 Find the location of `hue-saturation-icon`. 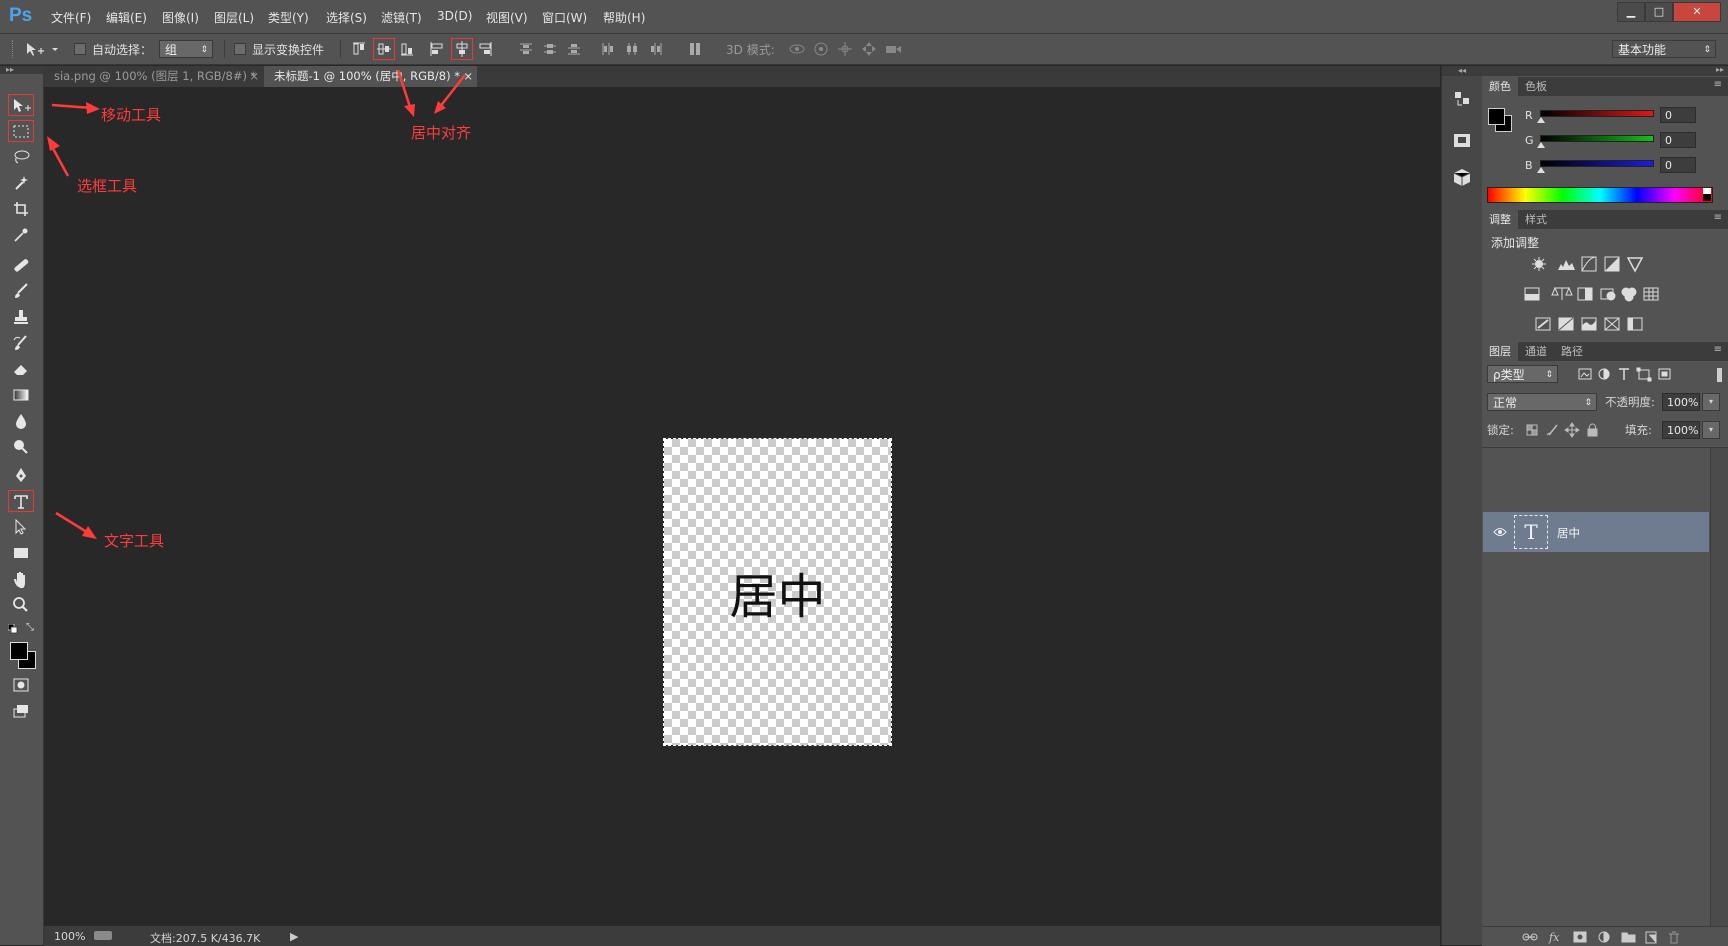

hue-saturation-icon is located at coordinates (1532, 294).